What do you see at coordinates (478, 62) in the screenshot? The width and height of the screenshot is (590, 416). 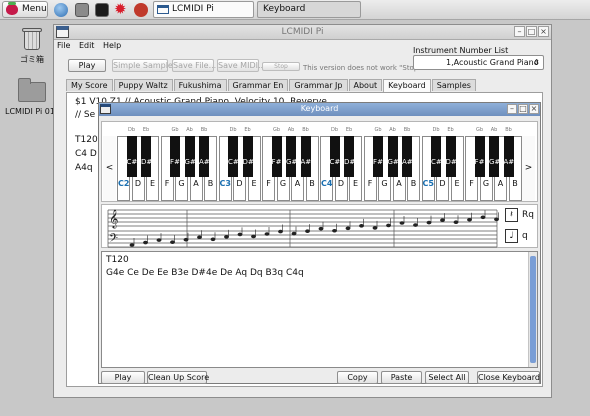 I see `instrument-select: 1,Acoustic Grand Piano ⇕` at bounding box center [478, 62].